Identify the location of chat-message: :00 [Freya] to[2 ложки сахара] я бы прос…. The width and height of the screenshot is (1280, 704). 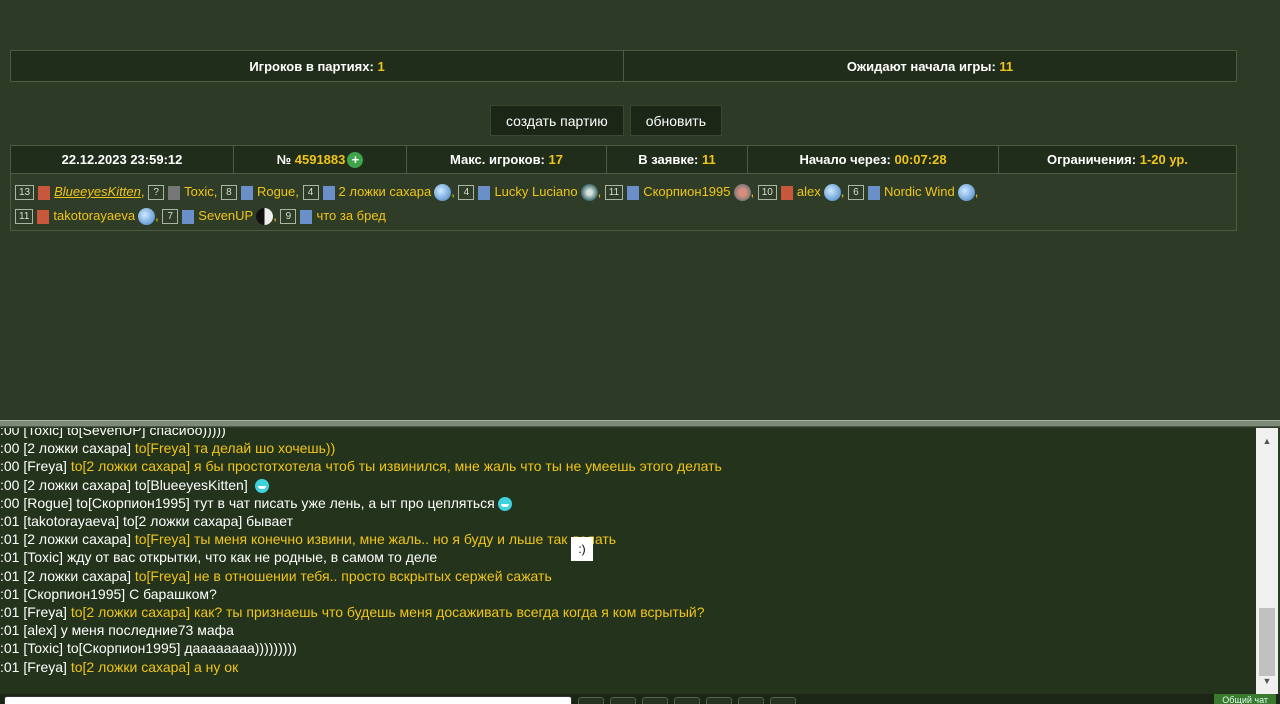
(628, 466).